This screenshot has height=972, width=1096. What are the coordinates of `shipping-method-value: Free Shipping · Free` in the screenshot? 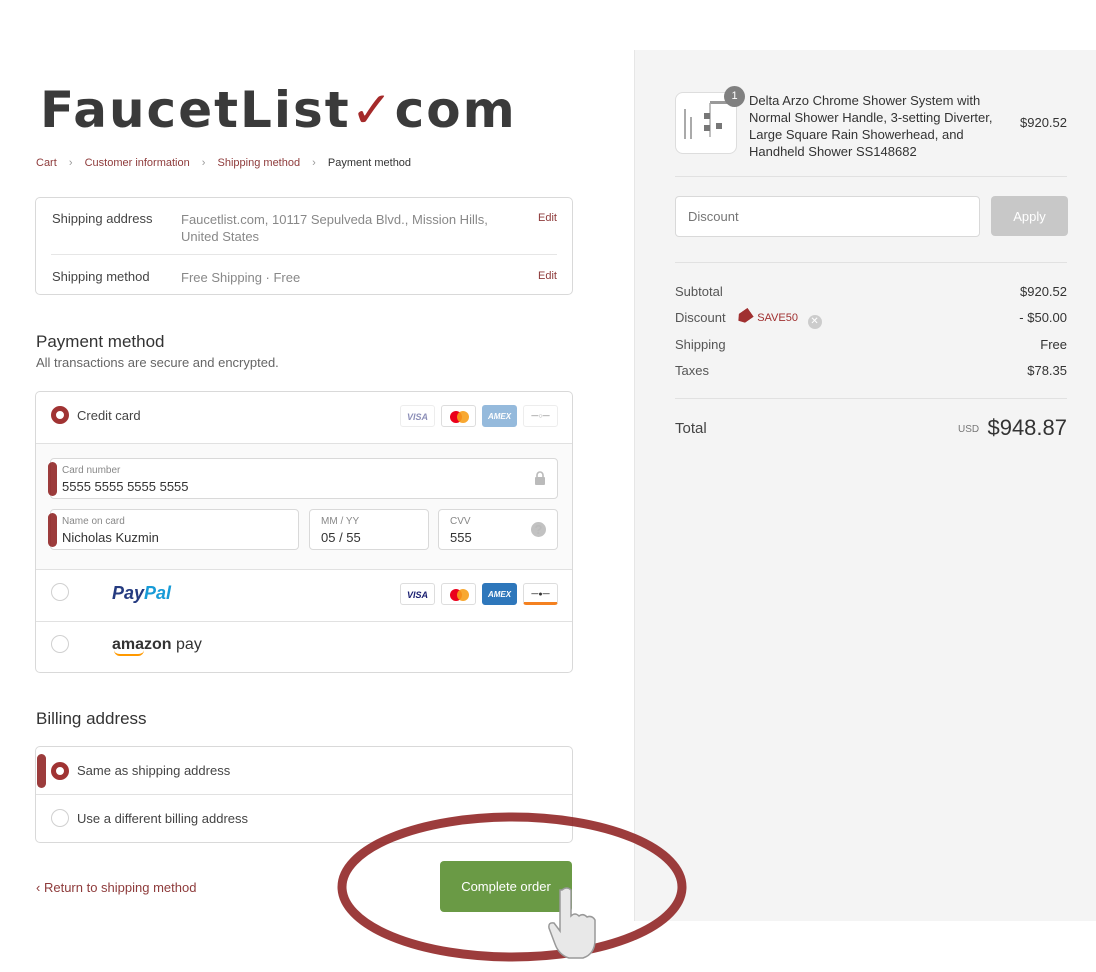 It's located at (241, 277).